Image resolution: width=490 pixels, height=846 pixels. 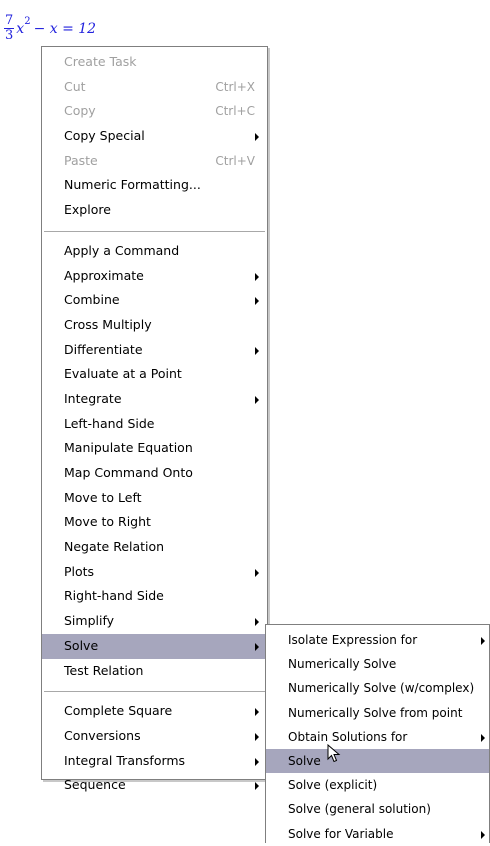 I want to click on menu-item-label: Manipulate Equation, so click(x=128, y=448).